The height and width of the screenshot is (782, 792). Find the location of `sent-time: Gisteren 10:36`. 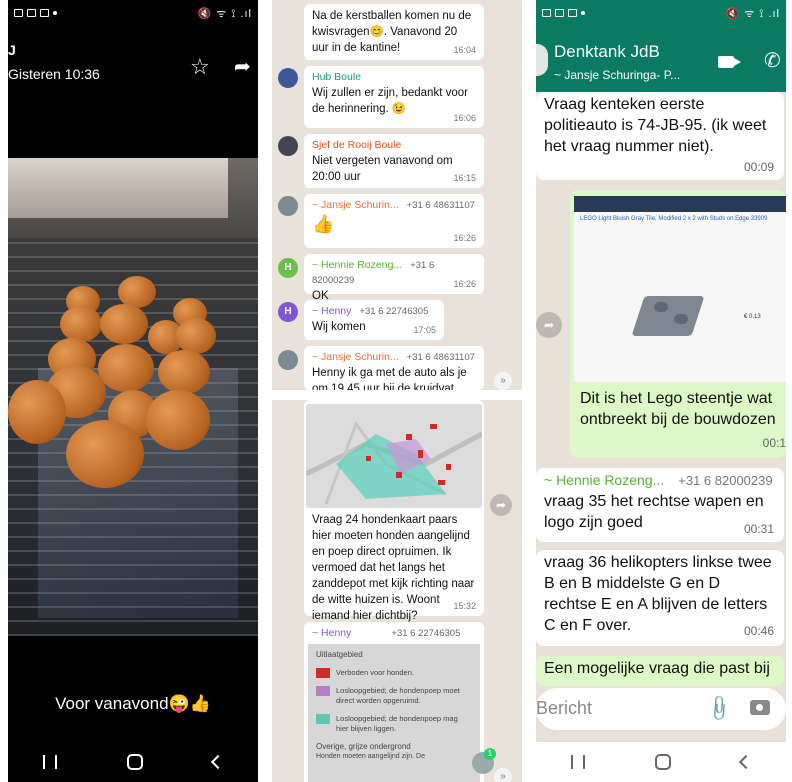

sent-time: Gisteren 10:36 is located at coordinates (54, 74).